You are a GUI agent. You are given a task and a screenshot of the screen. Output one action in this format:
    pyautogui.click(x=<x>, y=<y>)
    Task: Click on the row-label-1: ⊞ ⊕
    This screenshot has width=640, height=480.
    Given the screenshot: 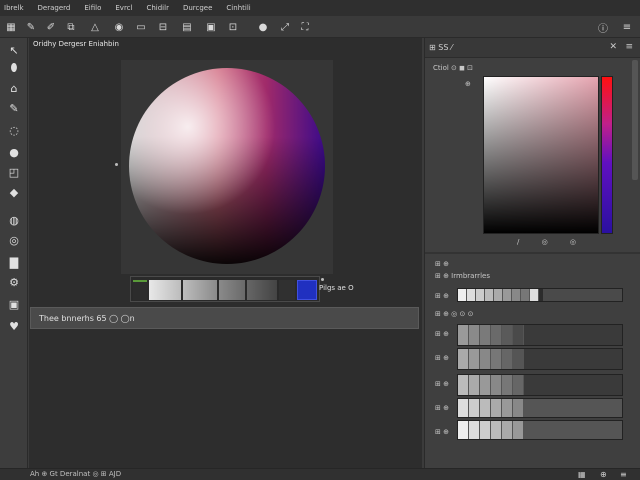 What is the action you would take?
    pyautogui.click(x=442, y=296)
    